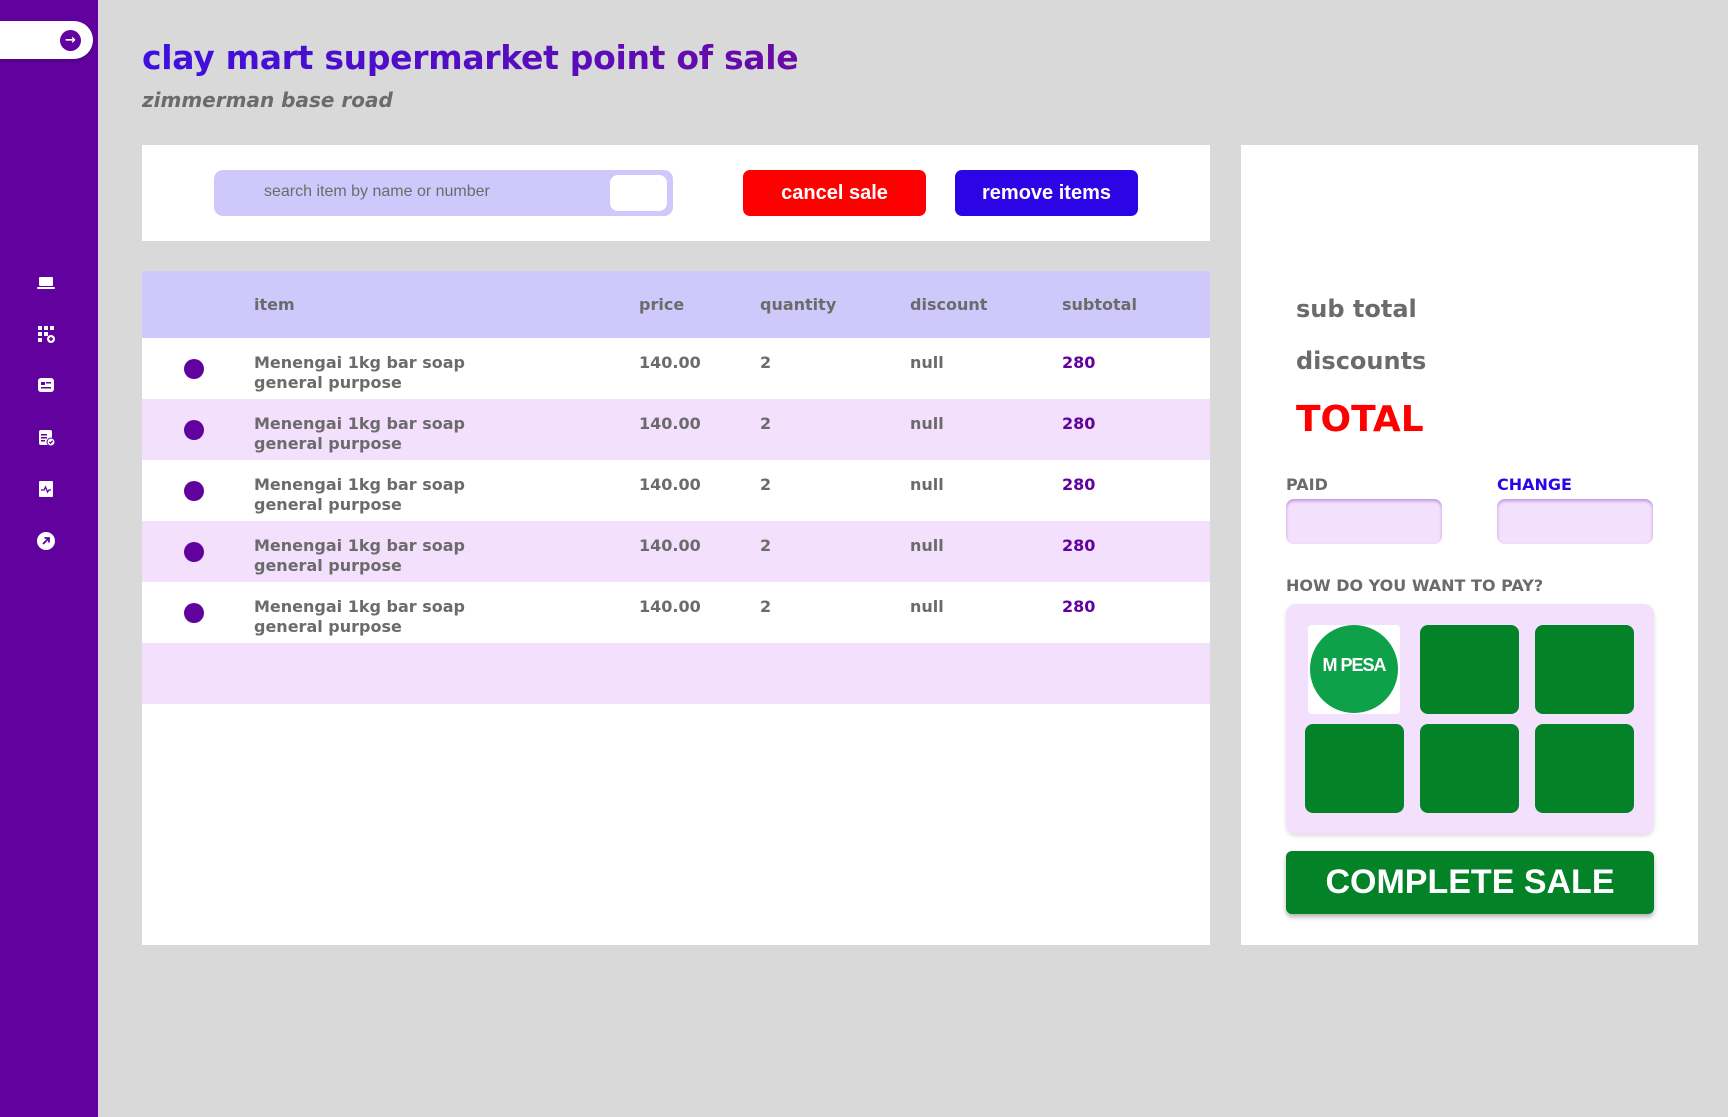 The image size is (1728, 1117). I want to click on search-input: search item by name or number, so click(443, 193).